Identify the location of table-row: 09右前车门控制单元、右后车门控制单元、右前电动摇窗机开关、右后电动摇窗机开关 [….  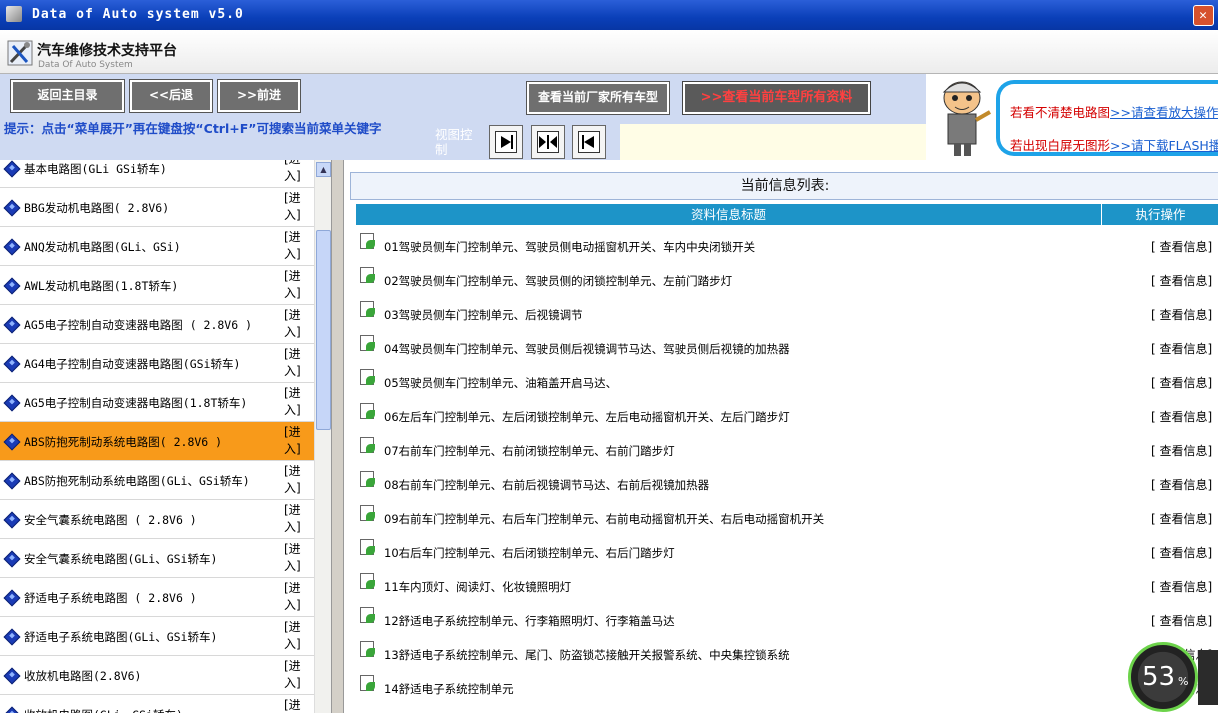
(787, 517).